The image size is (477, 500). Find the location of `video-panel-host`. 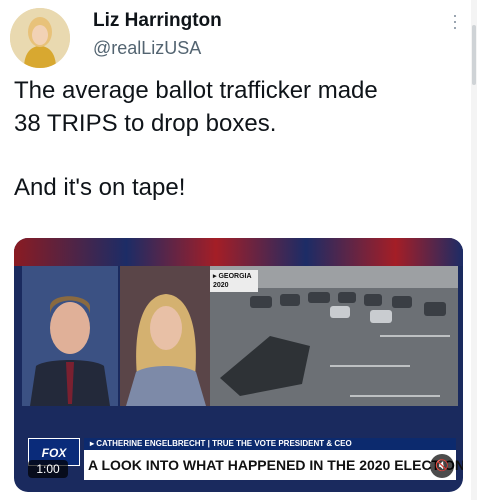

video-panel-host is located at coordinates (70, 336).